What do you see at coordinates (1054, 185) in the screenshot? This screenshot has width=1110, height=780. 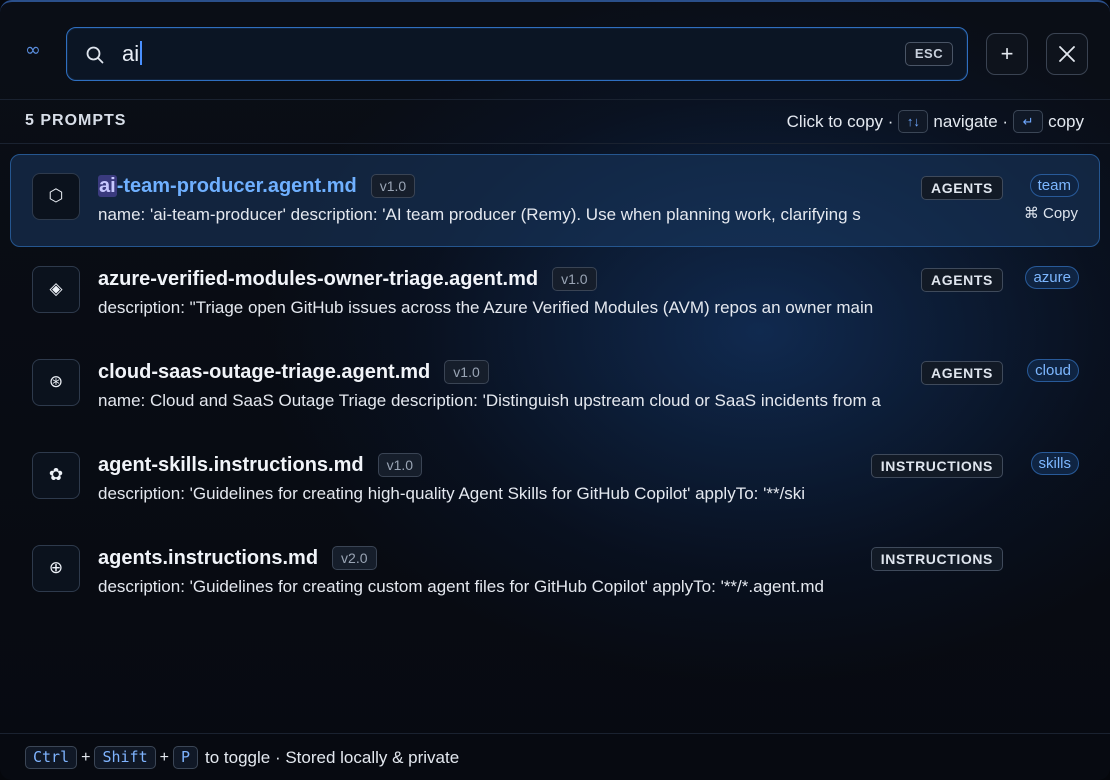 I see `tag-chip: team` at bounding box center [1054, 185].